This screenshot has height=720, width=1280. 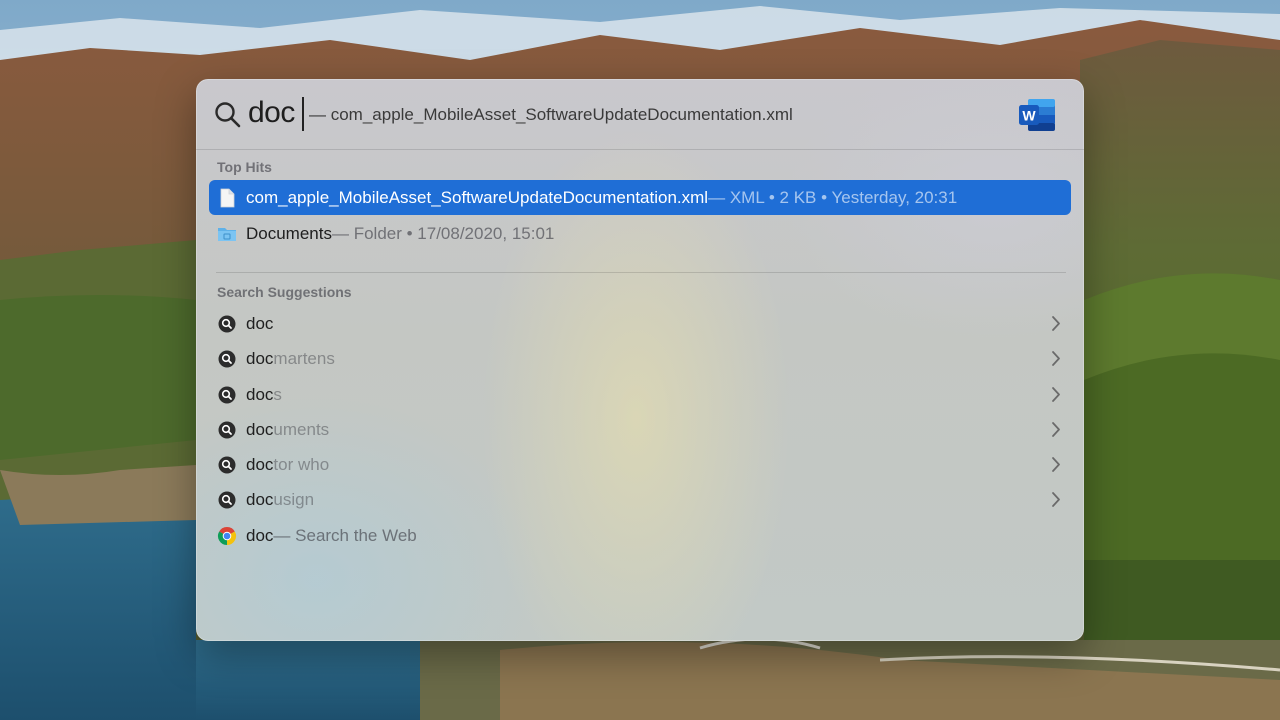 What do you see at coordinates (304, 358) in the screenshot?
I see `suggestion-completion: martens` at bounding box center [304, 358].